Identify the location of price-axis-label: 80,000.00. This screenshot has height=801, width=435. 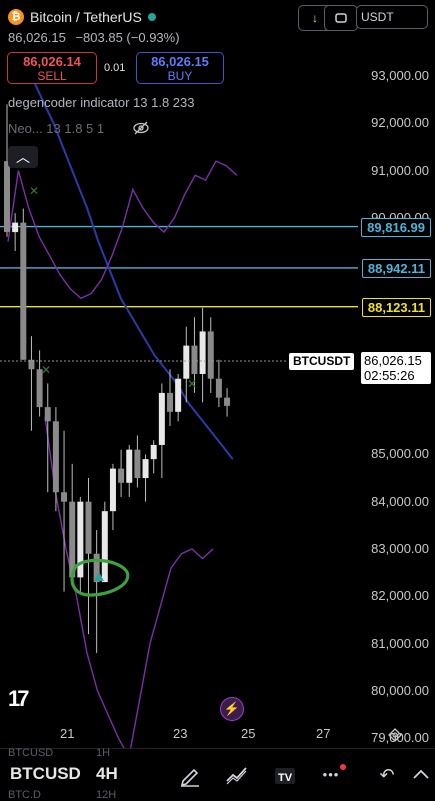
(400, 690).